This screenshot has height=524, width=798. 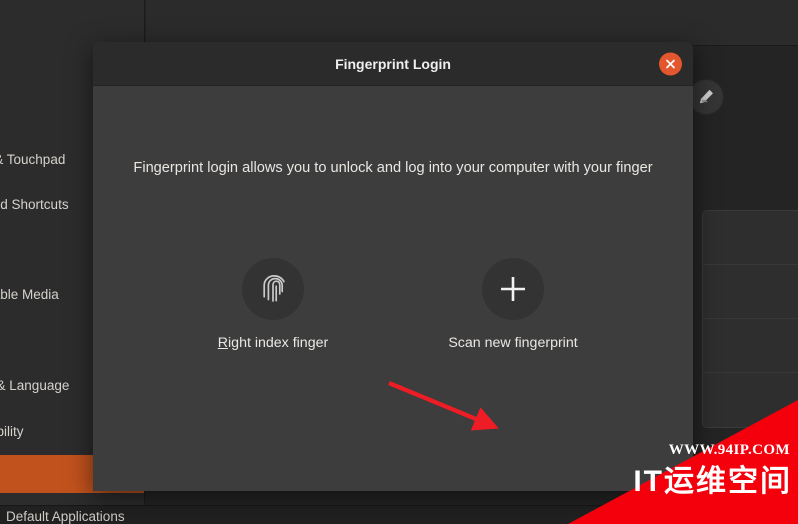 I want to click on settings-options-list: › › ›, so click(x=750, y=319).